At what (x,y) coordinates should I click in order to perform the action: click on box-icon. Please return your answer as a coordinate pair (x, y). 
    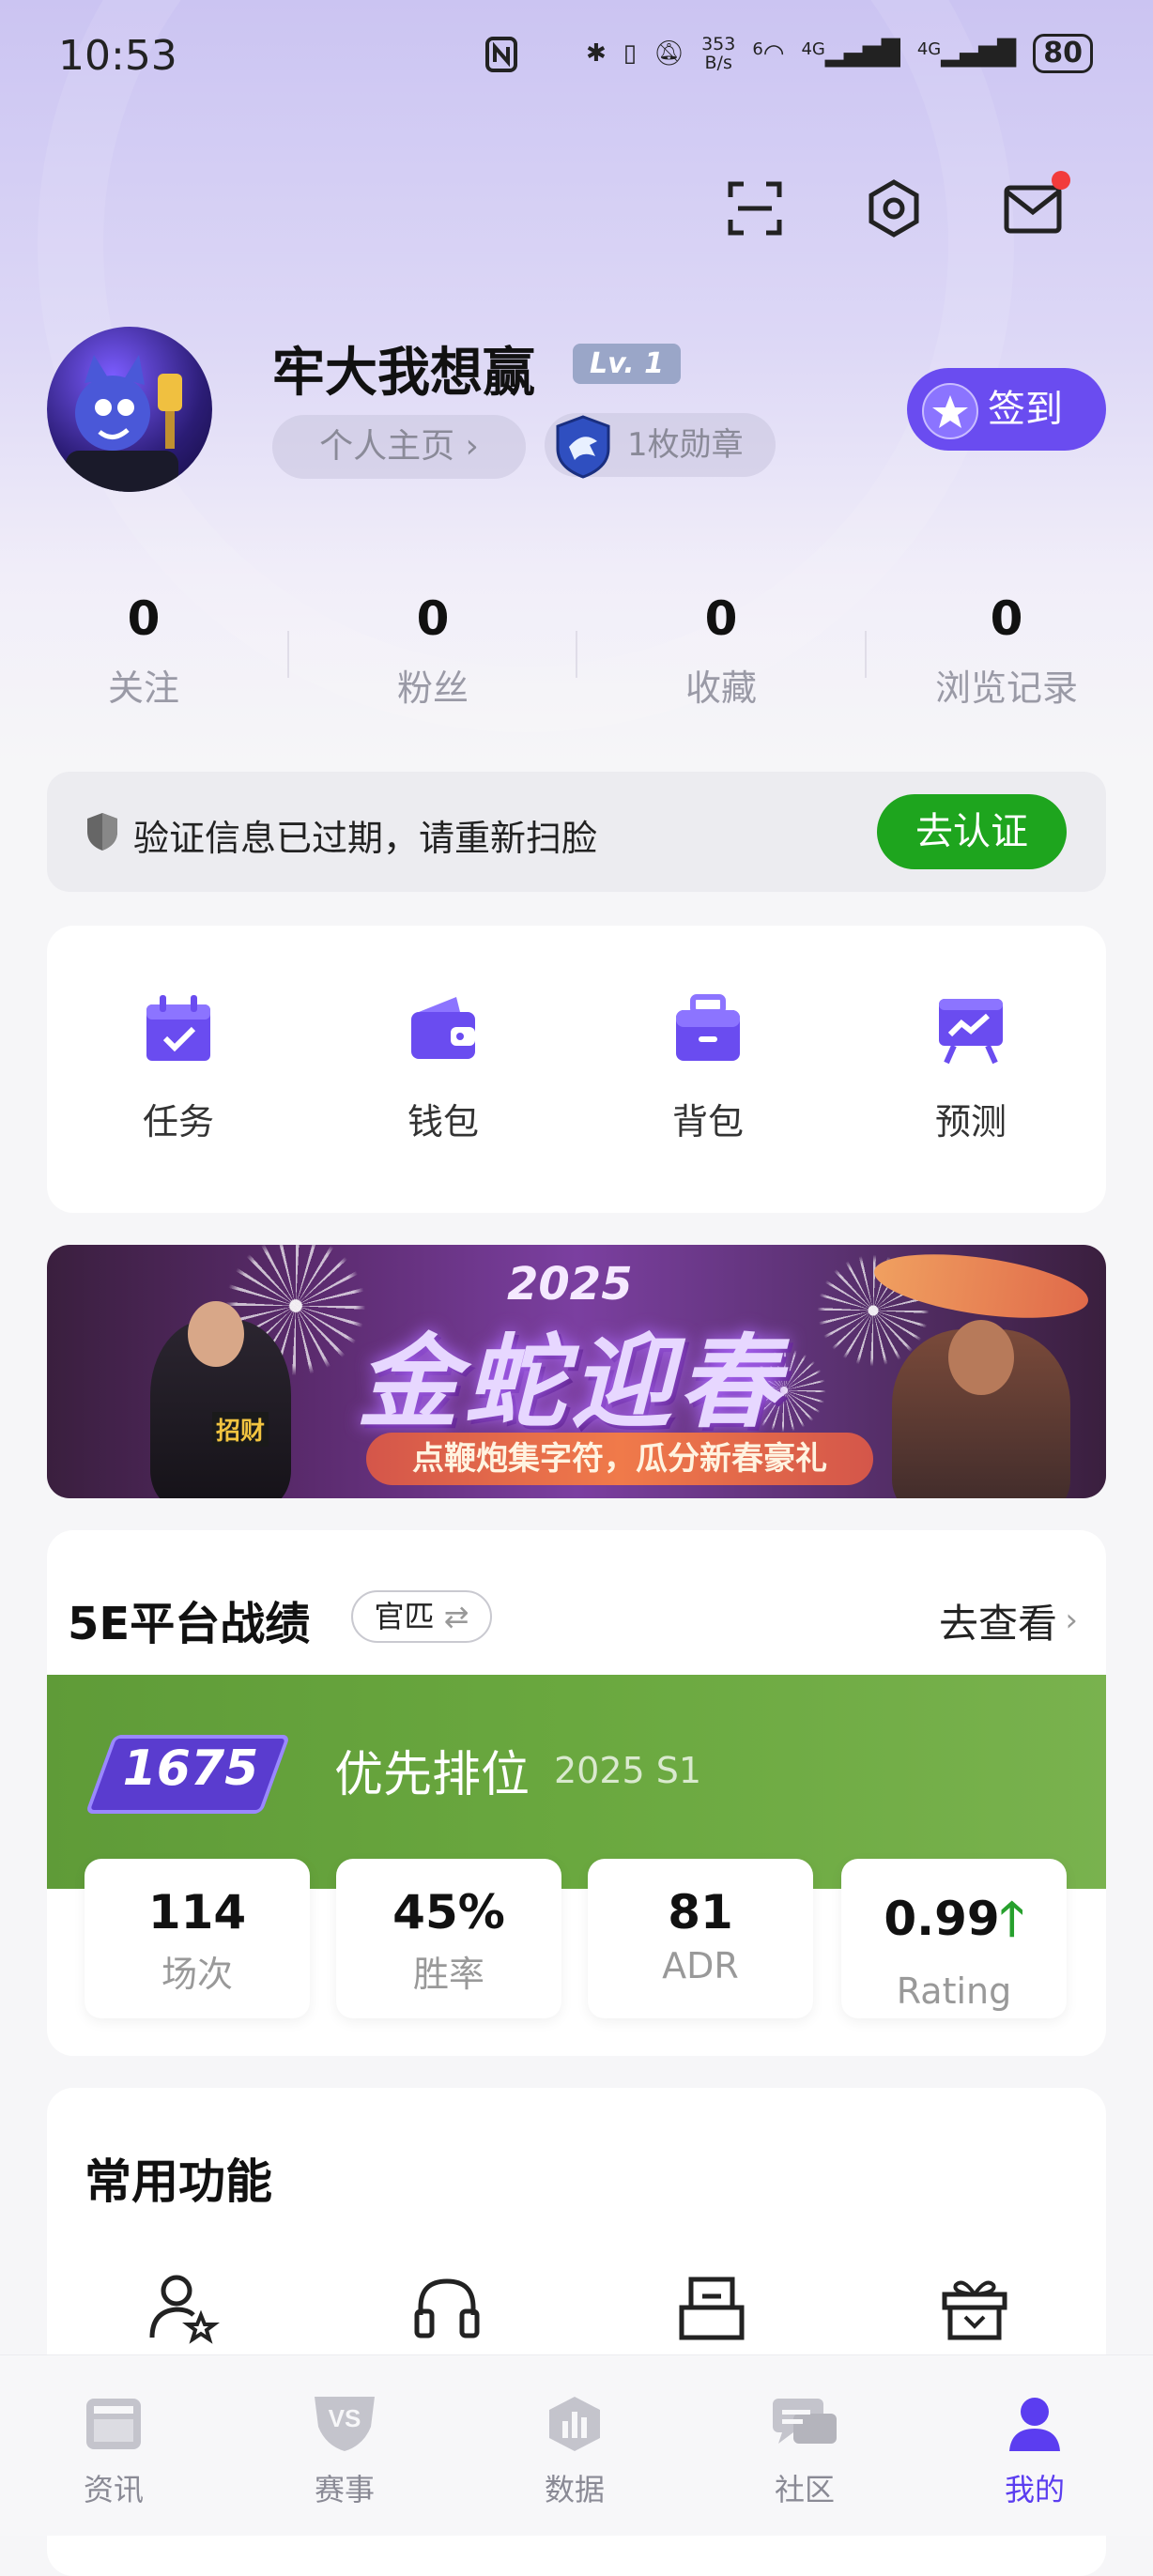
    Looking at the image, I should click on (712, 2308).